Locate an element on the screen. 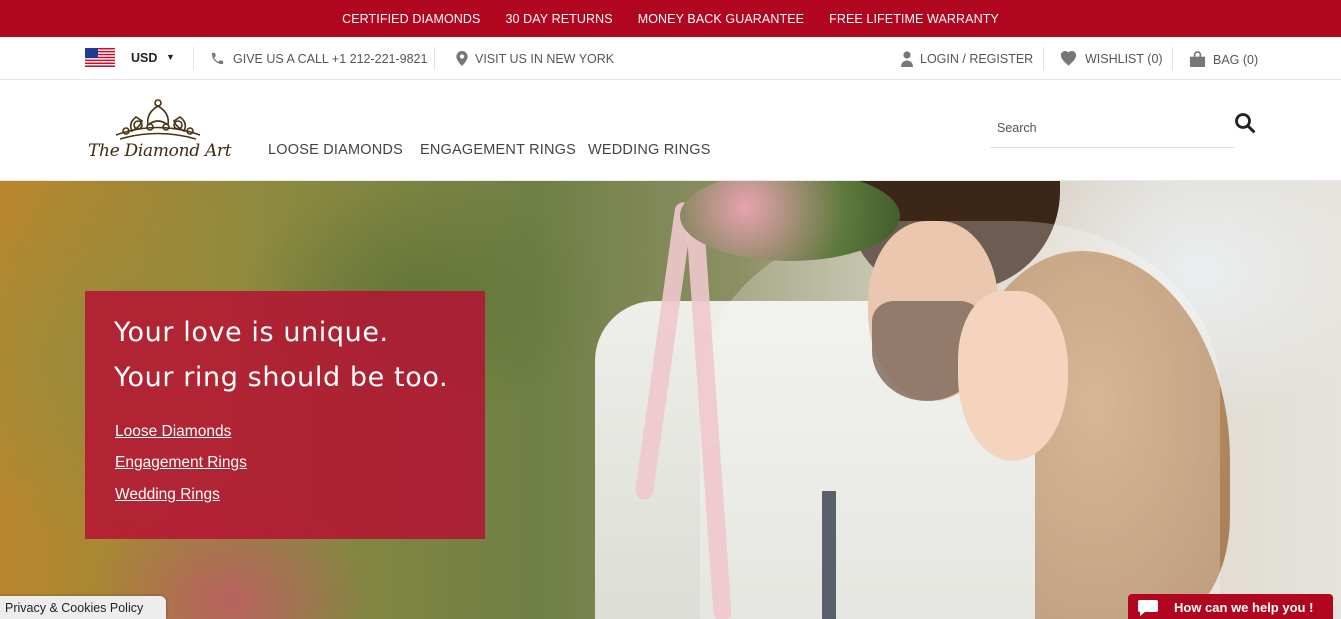 This screenshot has width=1341, height=619. chat-label: How can we help you ! is located at coordinates (1244, 607).